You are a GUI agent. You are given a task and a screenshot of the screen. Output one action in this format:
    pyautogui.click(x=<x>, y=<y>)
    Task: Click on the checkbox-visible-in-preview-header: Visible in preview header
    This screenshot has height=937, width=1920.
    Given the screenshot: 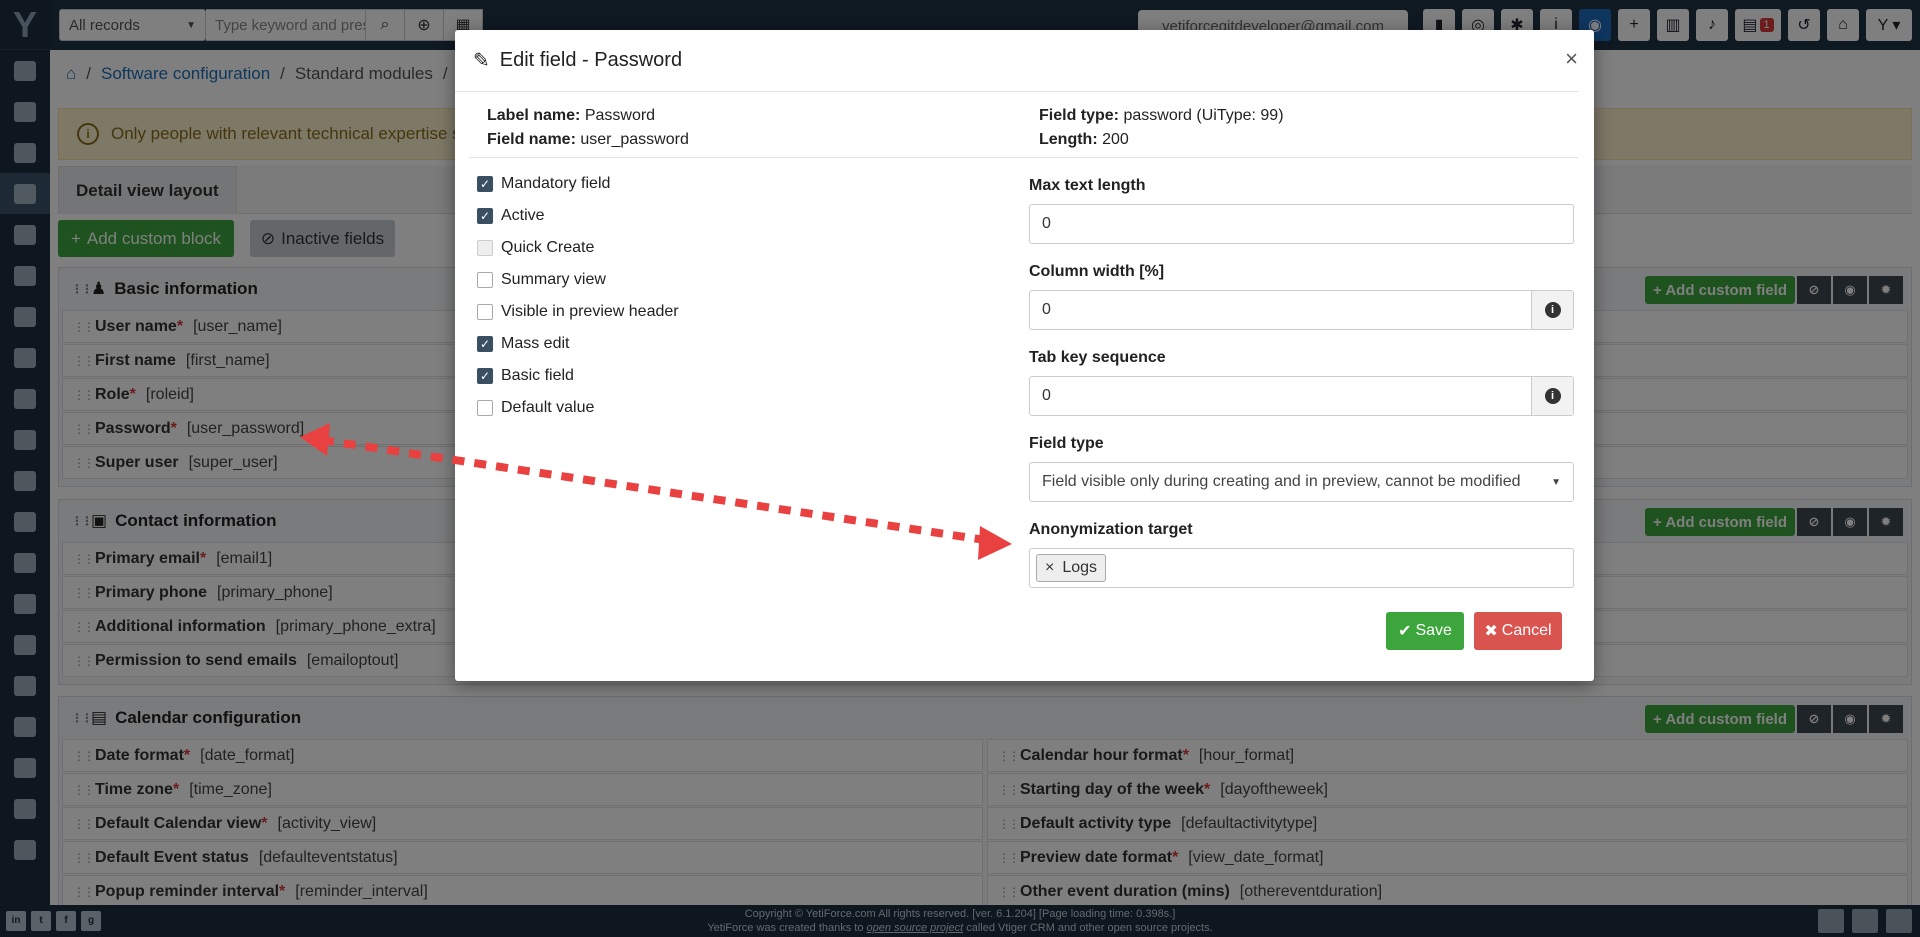 What is the action you would take?
    pyautogui.click(x=578, y=312)
    